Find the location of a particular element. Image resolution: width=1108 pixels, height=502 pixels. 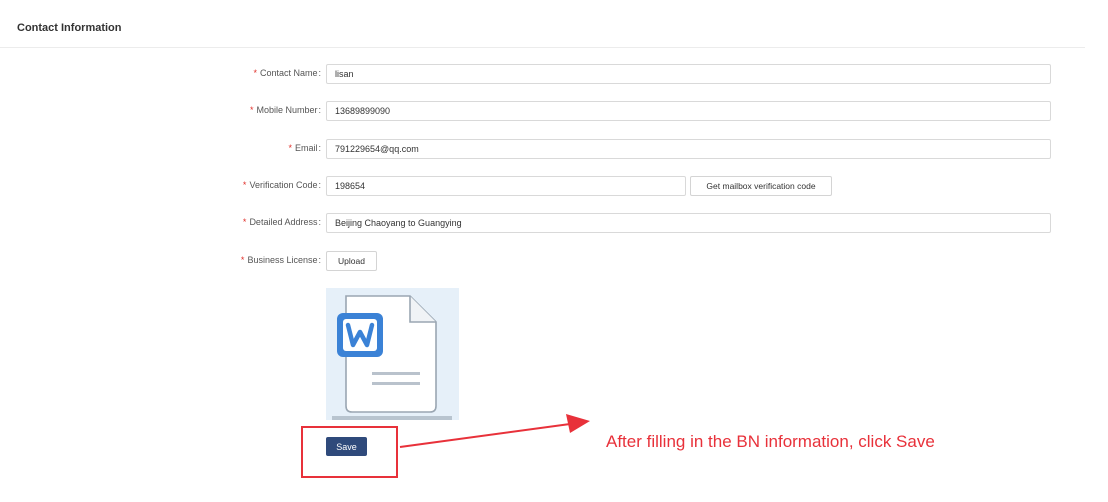

business-license-file-preview is located at coordinates (392, 354).